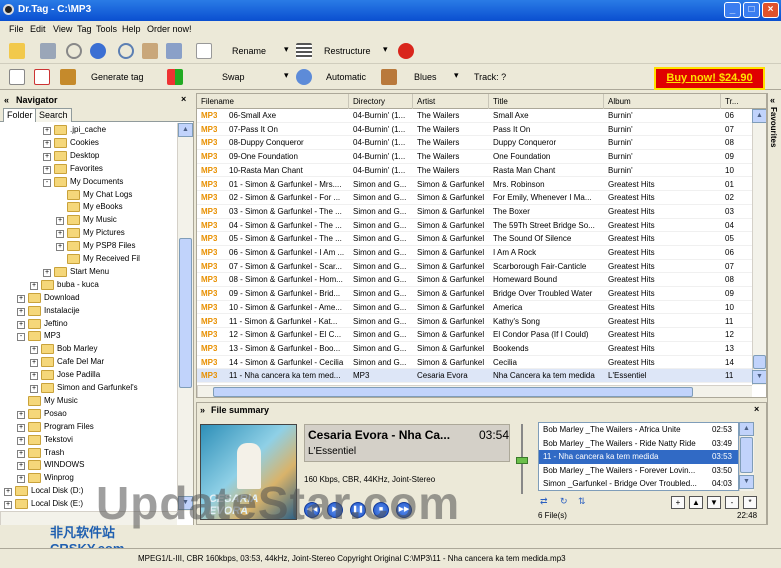 The image size is (781, 568). What do you see at coordinates (88, 465) in the screenshot?
I see `tree-node: + WINDOWS` at bounding box center [88, 465].